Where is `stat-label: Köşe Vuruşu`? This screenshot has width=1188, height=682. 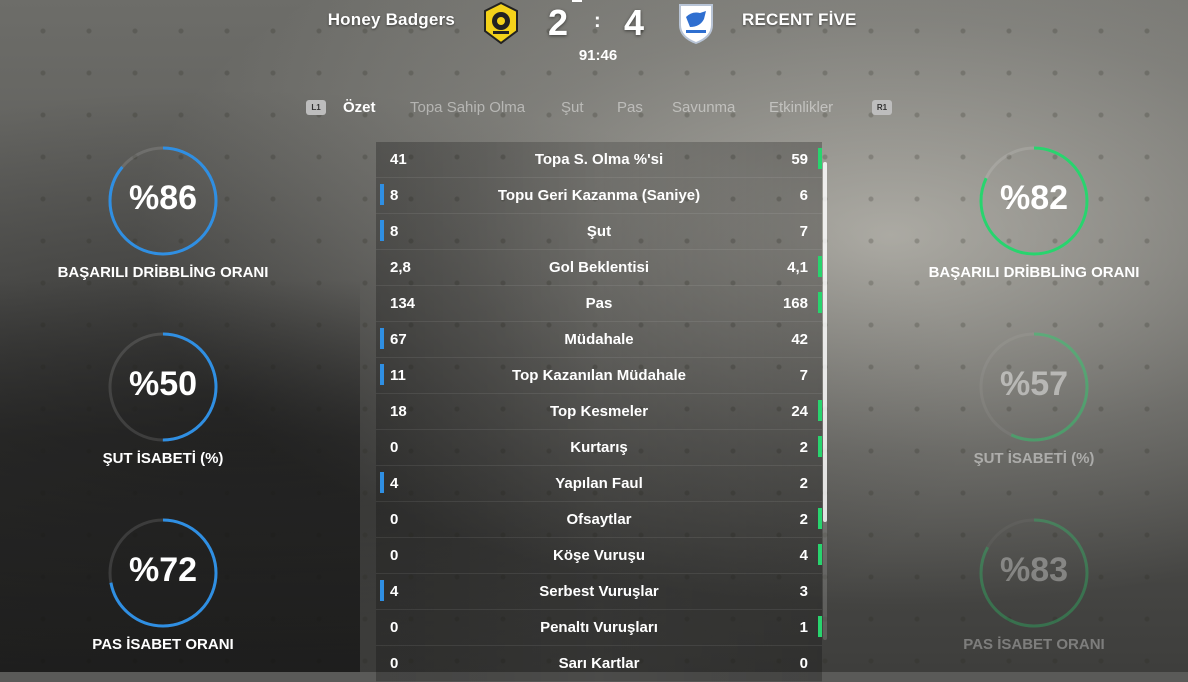
stat-label: Köşe Vuruşu is located at coordinates (599, 555).